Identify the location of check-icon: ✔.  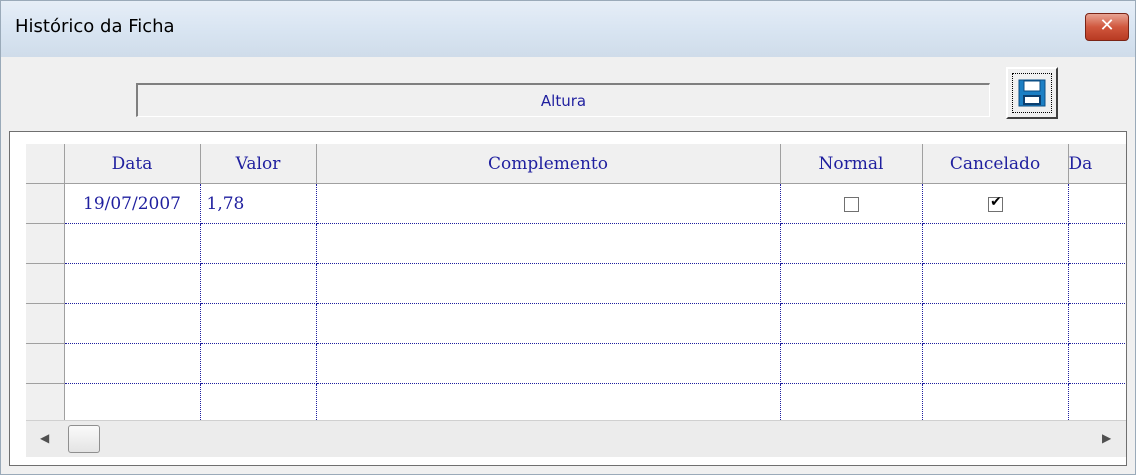
(996, 201).